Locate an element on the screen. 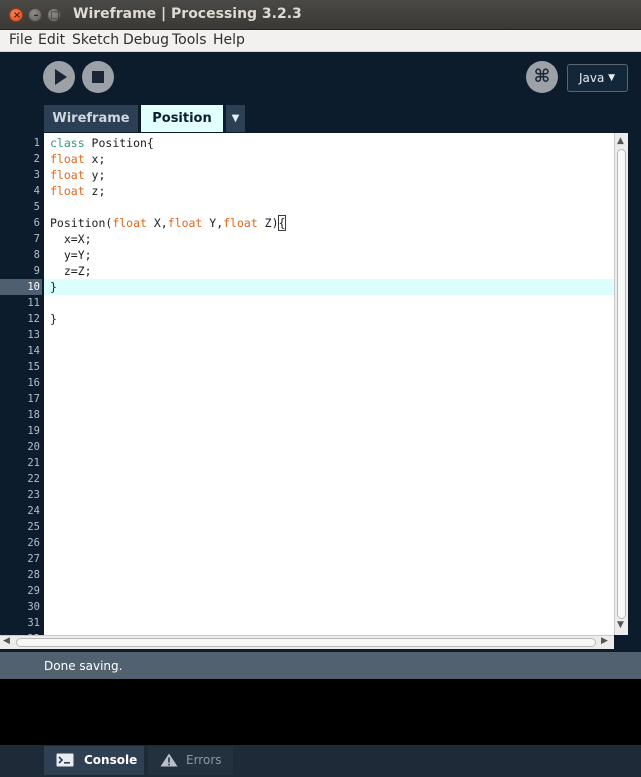 The image size is (641, 777). line-number: 27 is located at coordinates (33, 559).